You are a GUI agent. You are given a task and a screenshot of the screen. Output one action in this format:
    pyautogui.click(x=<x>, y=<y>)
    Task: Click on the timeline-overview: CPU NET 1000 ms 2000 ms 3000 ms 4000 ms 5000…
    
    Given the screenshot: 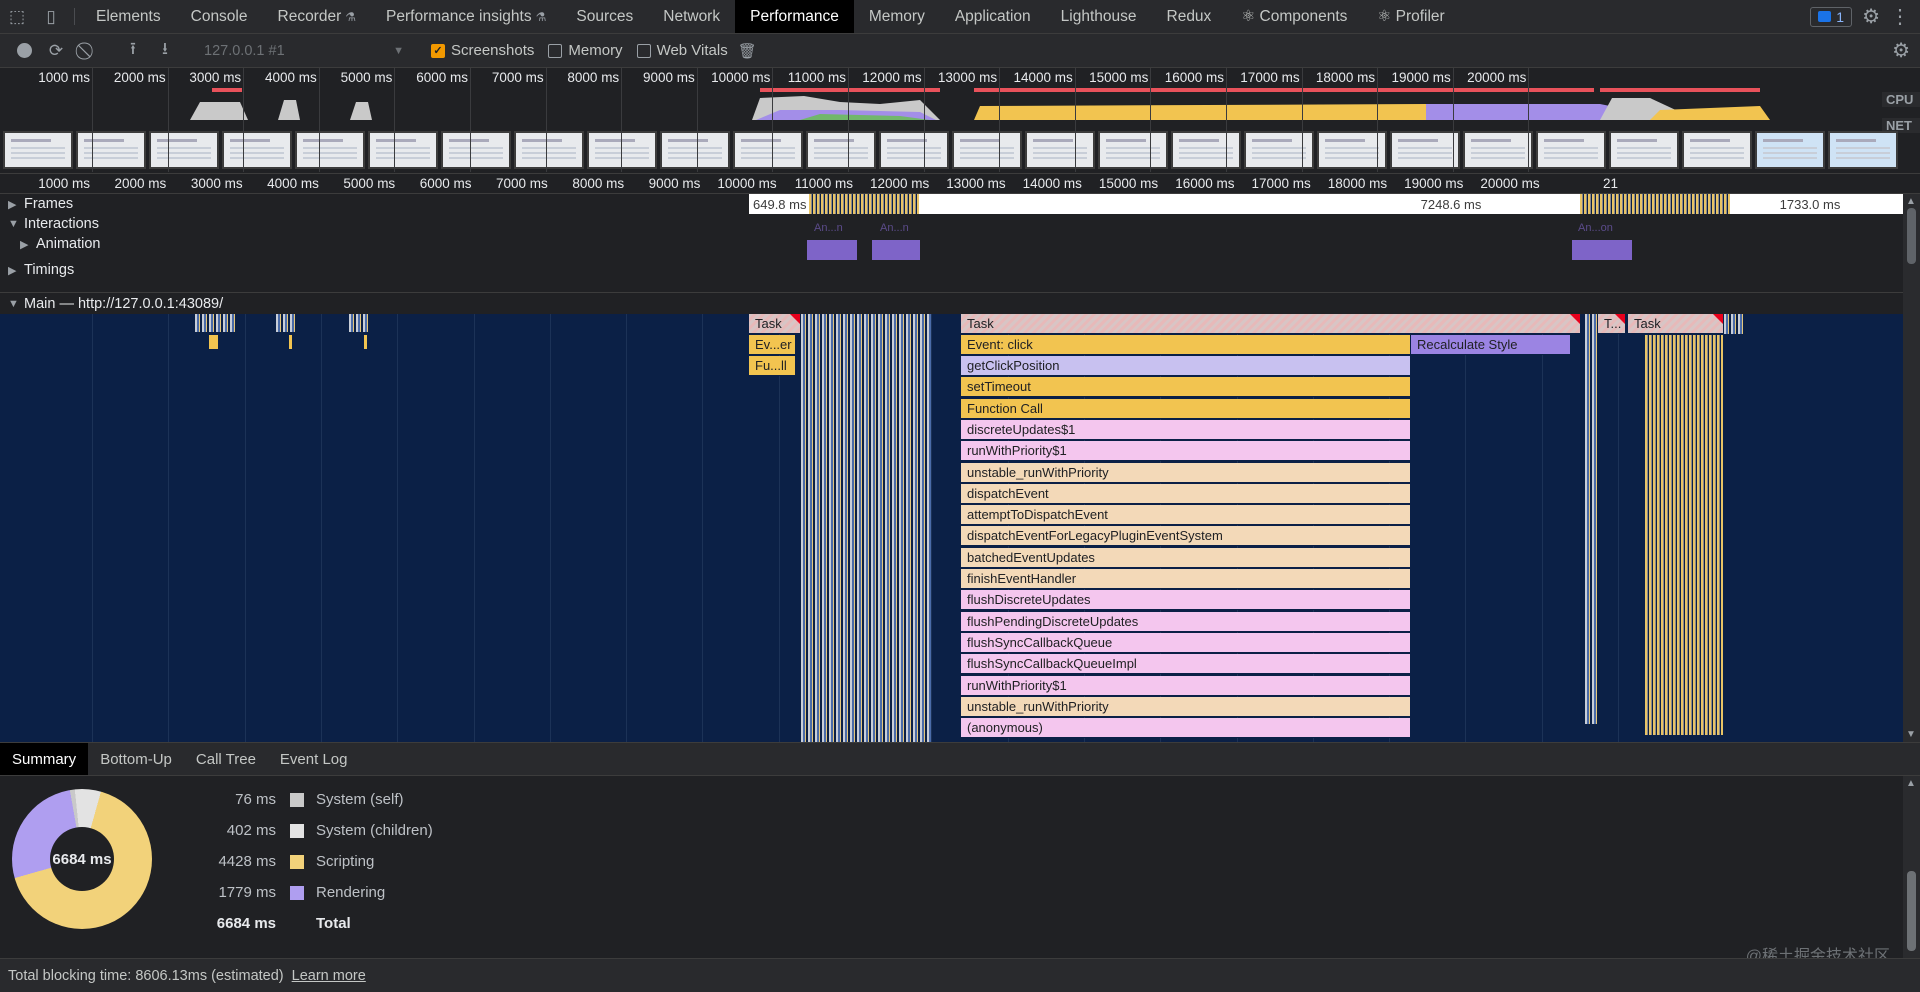 What is the action you would take?
    pyautogui.click(x=960, y=121)
    